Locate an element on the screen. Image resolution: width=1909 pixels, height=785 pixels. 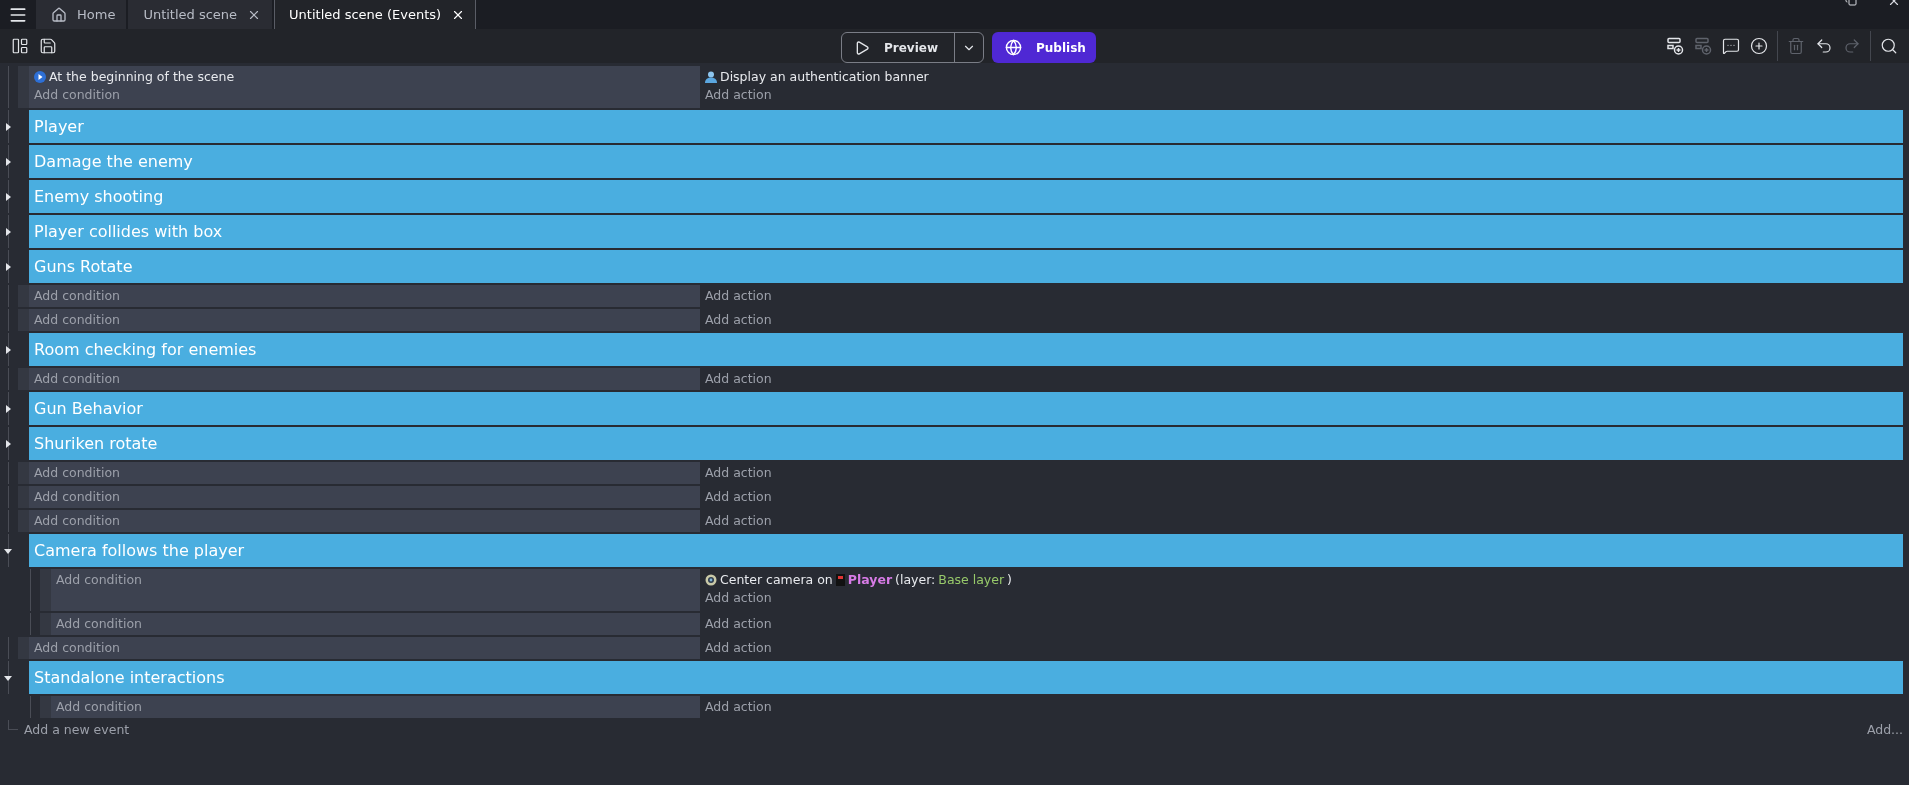
user-icon is located at coordinates (711, 77).